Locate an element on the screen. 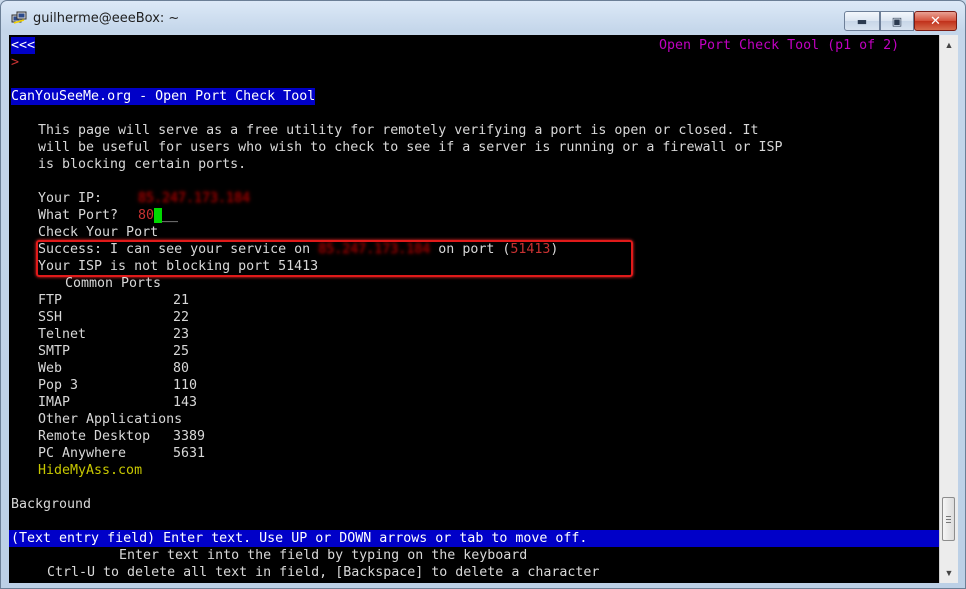  port-link-ftp: FTP is located at coordinates (50, 300).